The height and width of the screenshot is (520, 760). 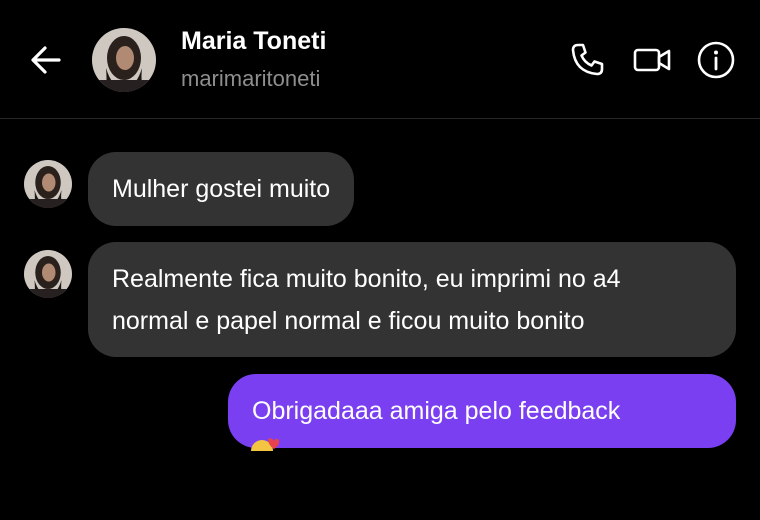 I want to click on message-bubble-incoming: Mulher gostei muito, so click(x=221, y=189).